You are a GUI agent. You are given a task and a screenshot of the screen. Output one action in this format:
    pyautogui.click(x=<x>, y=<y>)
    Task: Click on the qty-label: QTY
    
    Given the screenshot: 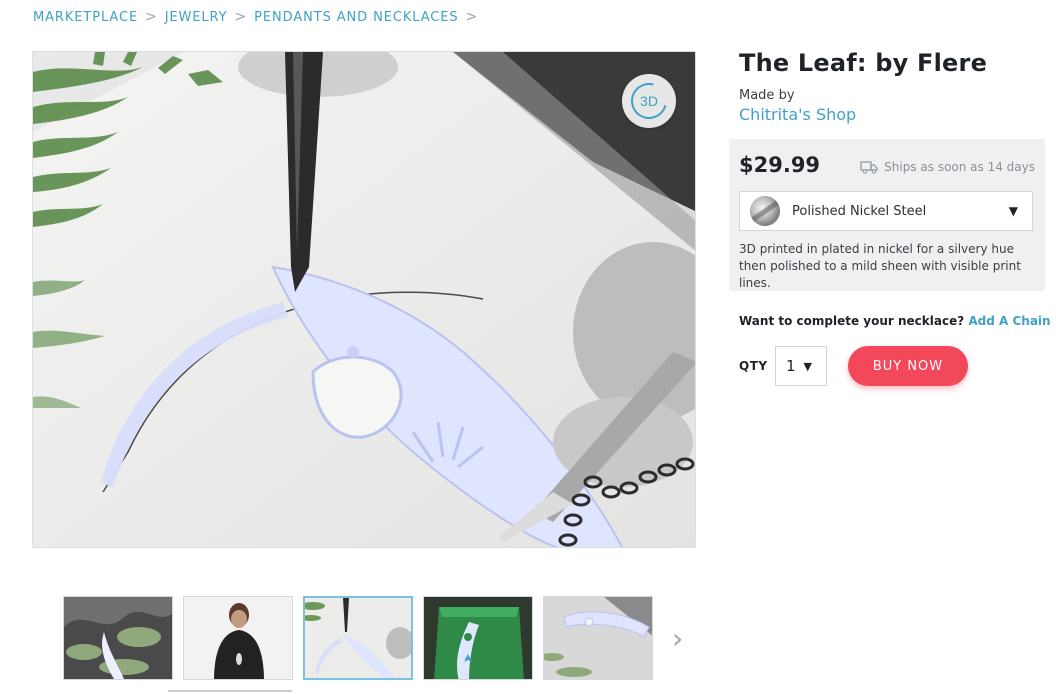 What is the action you would take?
    pyautogui.click(x=753, y=366)
    